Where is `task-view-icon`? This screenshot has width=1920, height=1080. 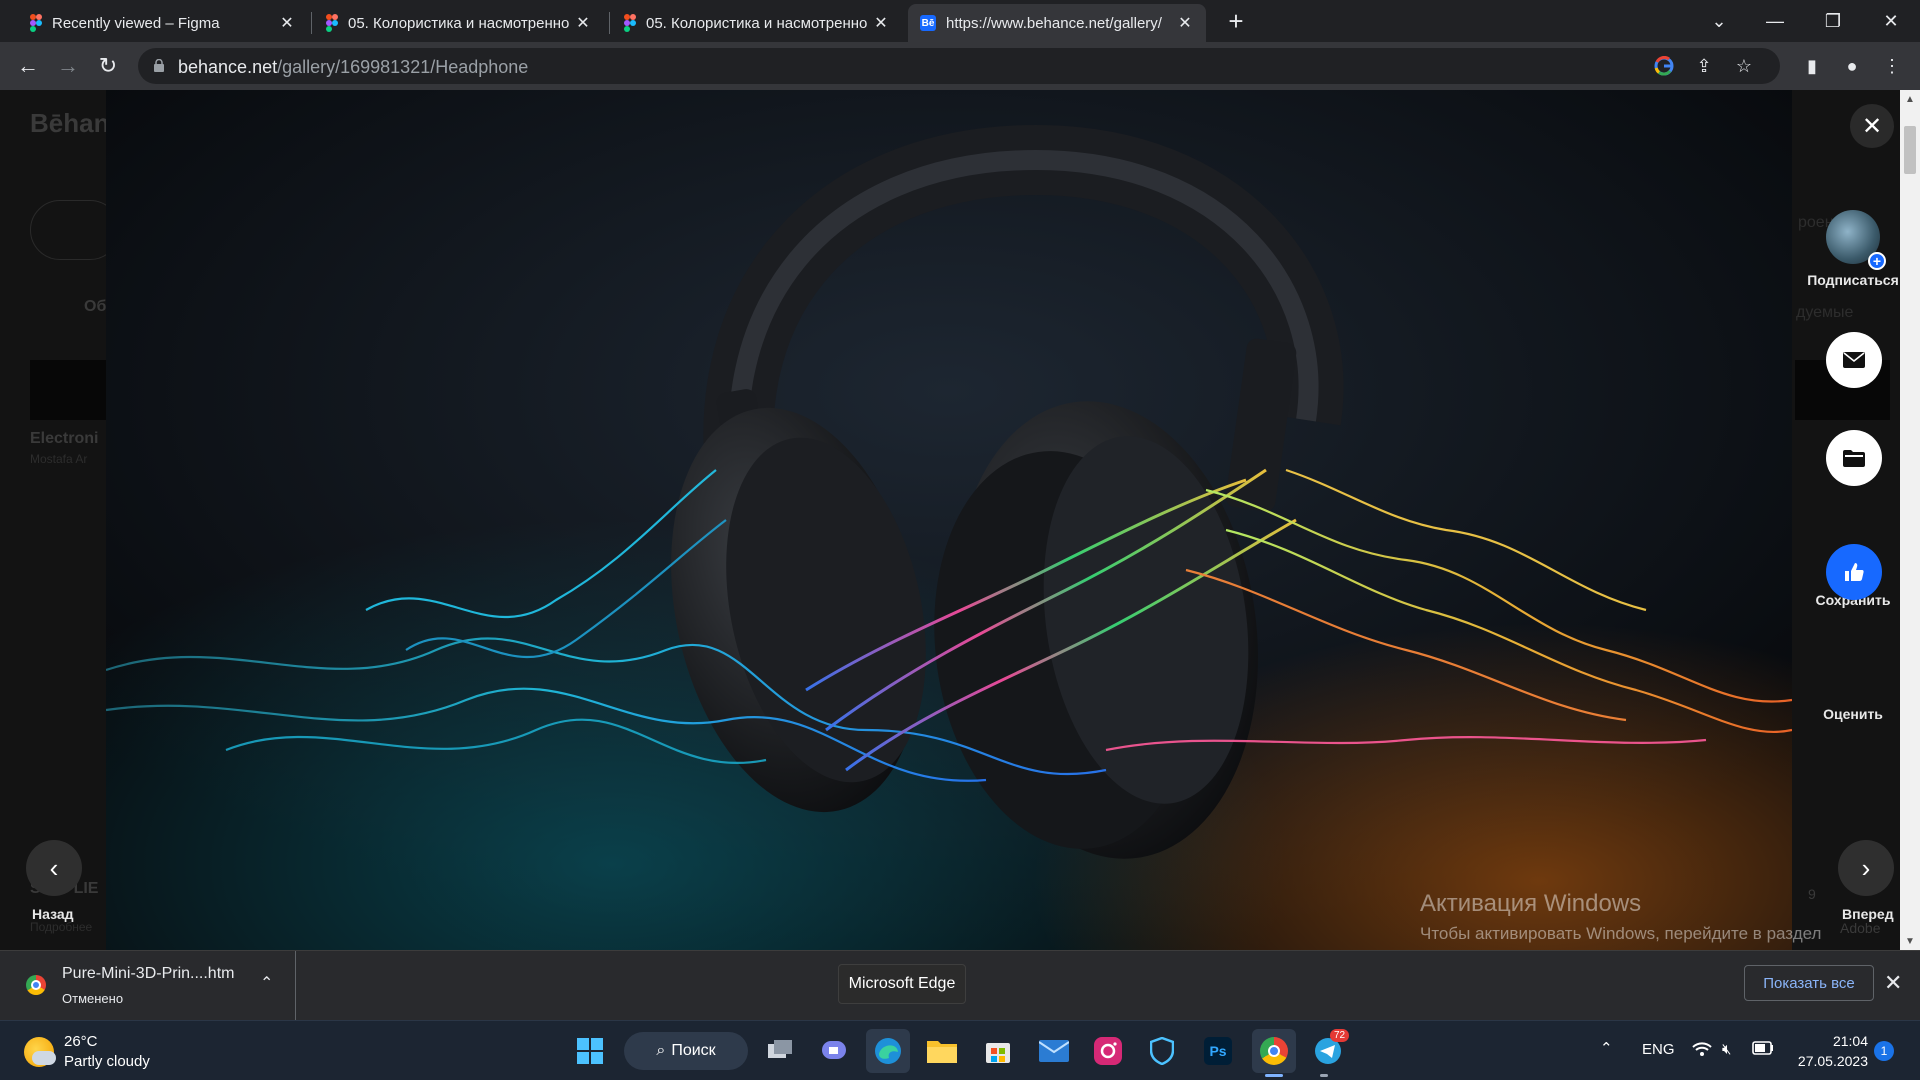
task-view-icon is located at coordinates (780, 1051).